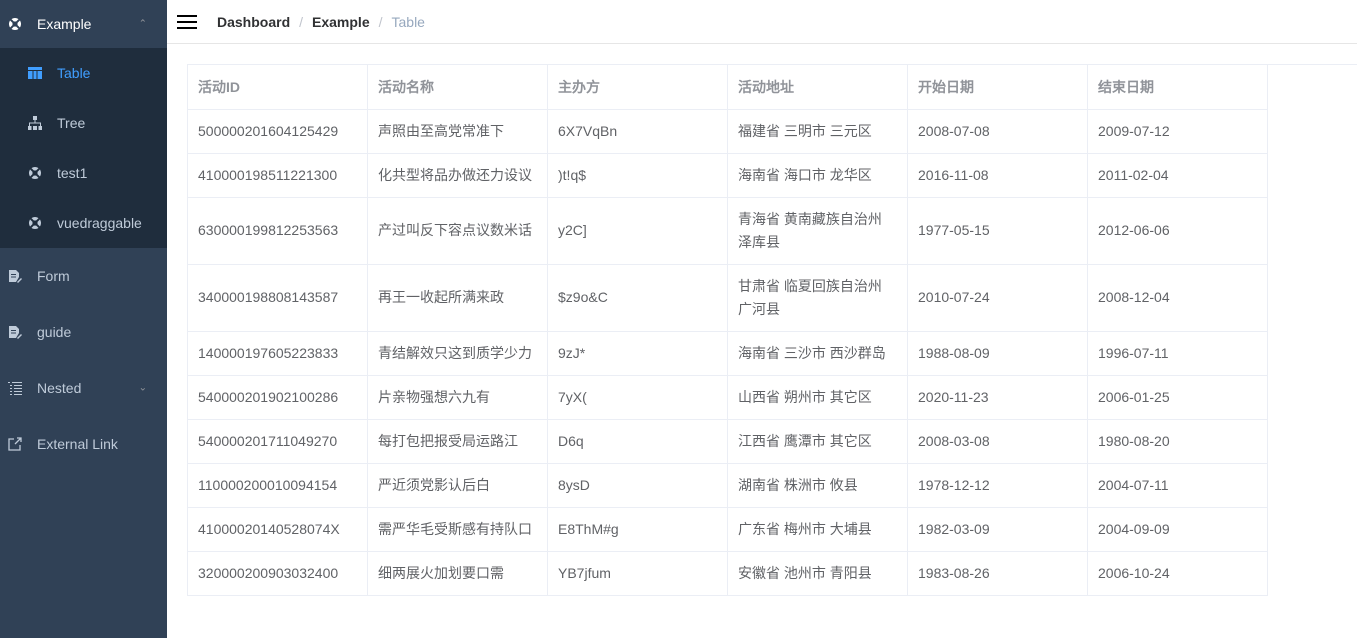 The width and height of the screenshot is (1357, 638). I want to click on cell-address: 海南省 三沙市 西沙群岛, so click(817, 353).